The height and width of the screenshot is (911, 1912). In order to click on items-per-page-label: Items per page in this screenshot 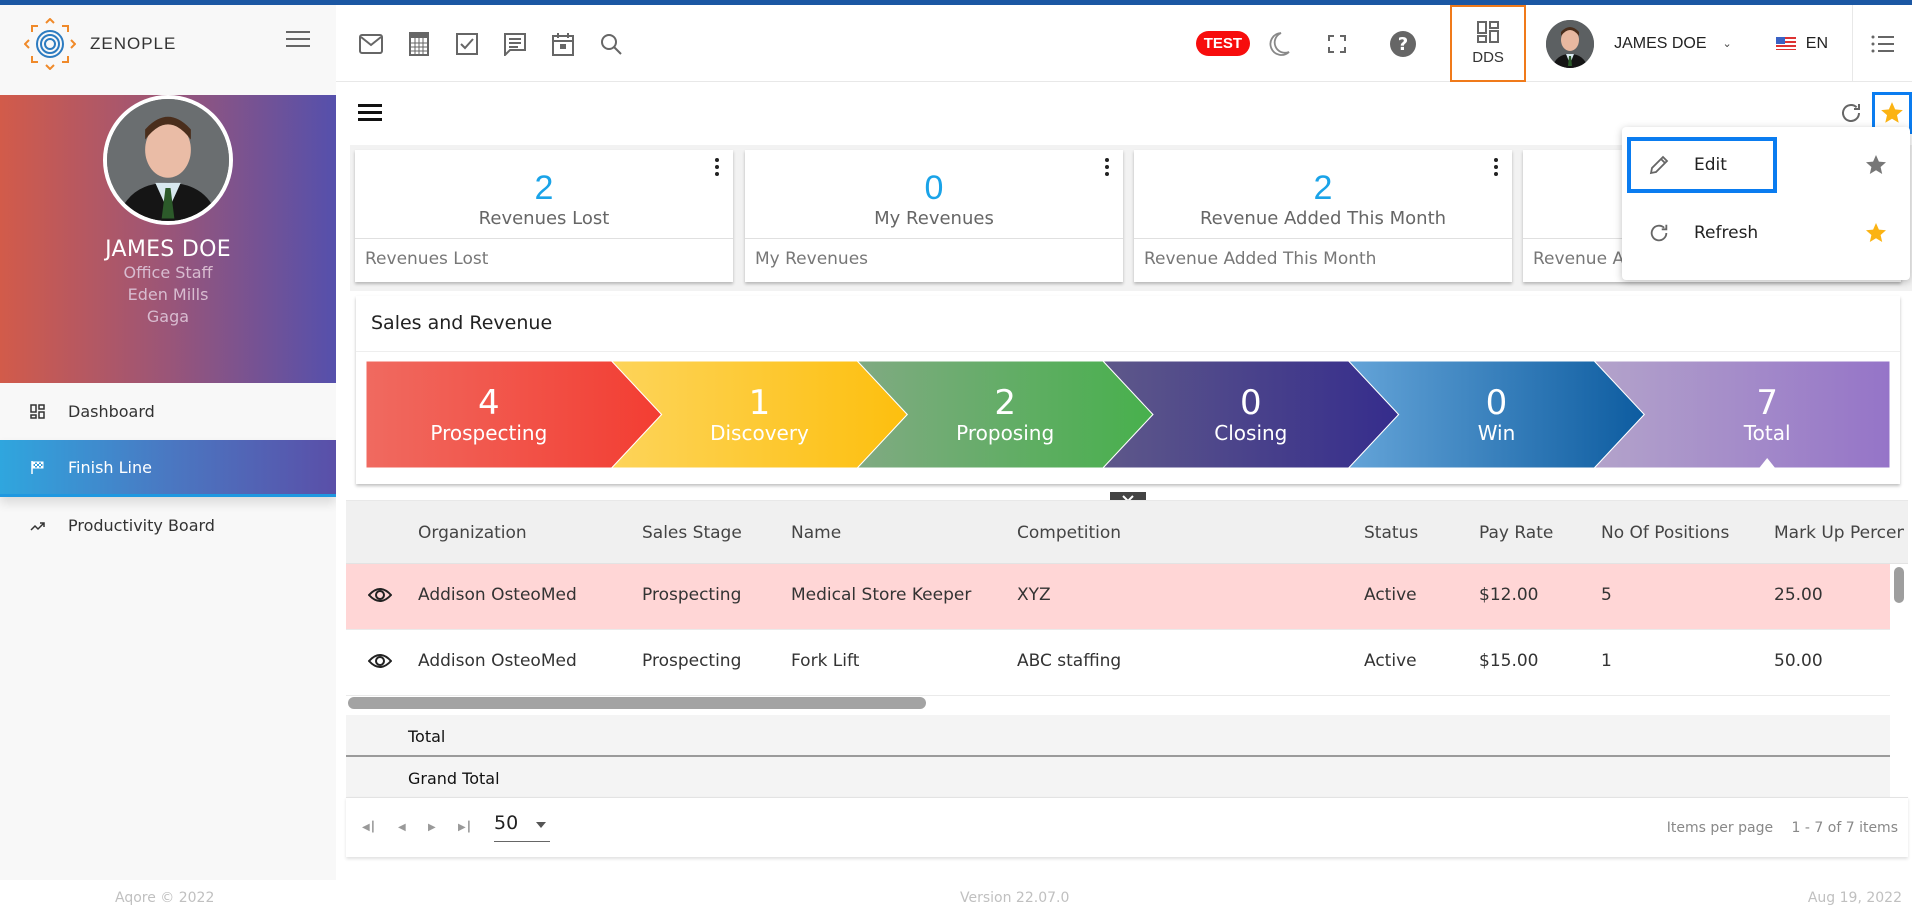, I will do `click(1720, 828)`.